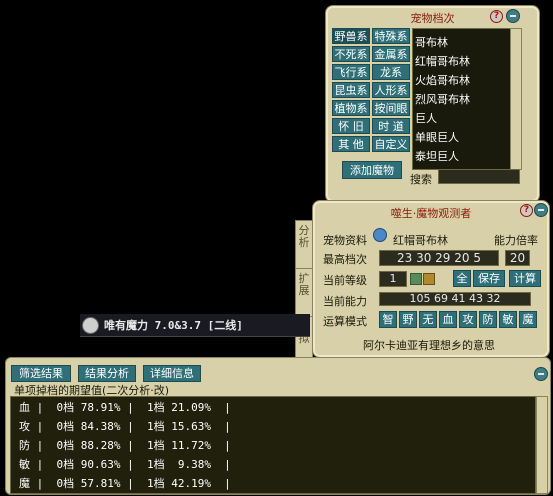 This screenshot has width=553, height=496. I want to click on list-item: 巨人, so click(426, 118).